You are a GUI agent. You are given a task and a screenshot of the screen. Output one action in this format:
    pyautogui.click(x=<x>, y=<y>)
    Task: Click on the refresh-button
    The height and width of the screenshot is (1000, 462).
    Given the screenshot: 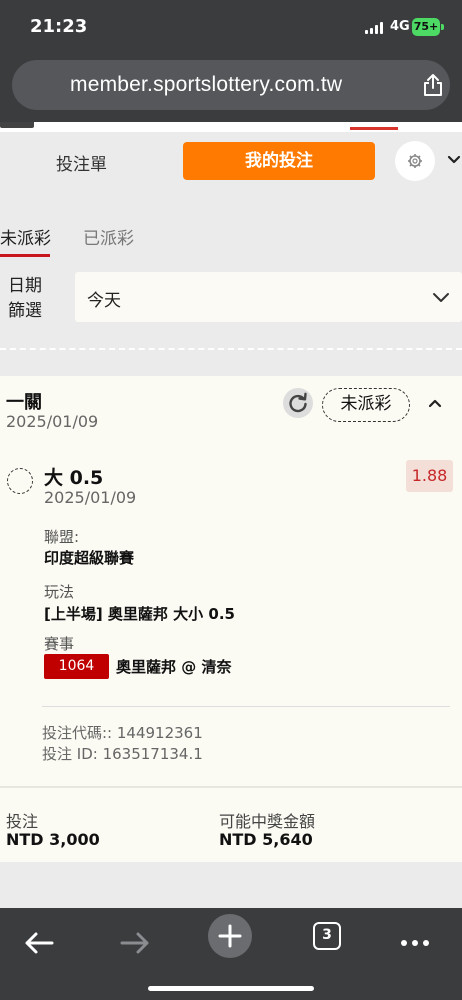 What is the action you would take?
    pyautogui.click(x=298, y=403)
    